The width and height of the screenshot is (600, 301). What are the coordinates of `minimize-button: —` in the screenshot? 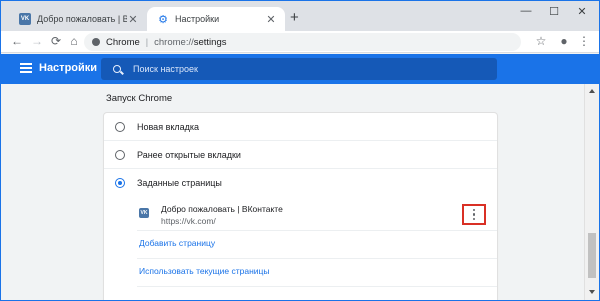 It's located at (526, 11).